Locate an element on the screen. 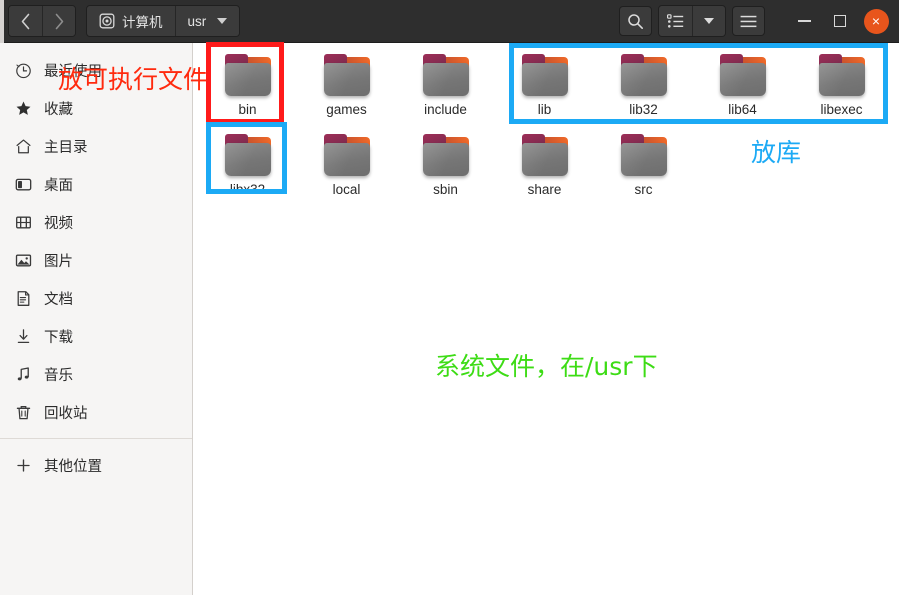 This screenshot has width=899, height=595. breadcrumb-item-usr: usr is located at coordinates (207, 21).